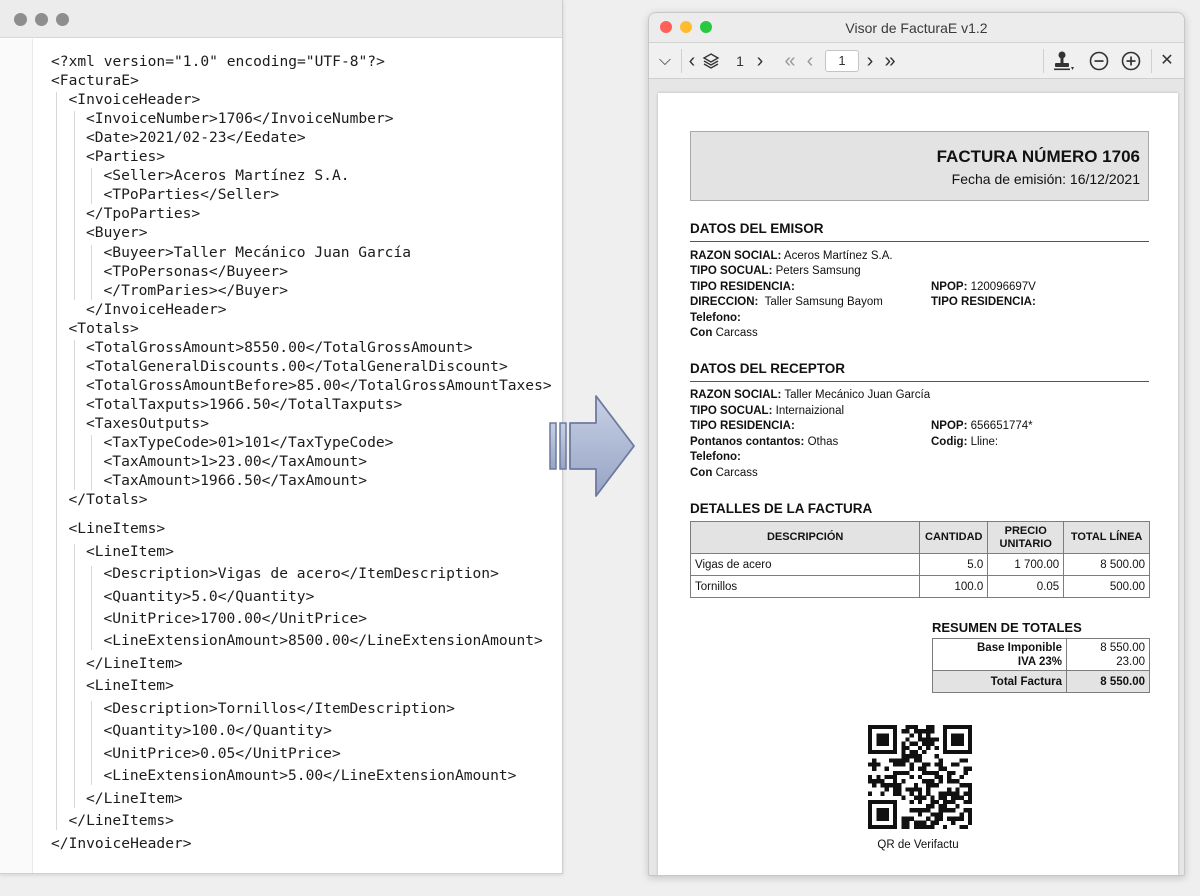 Image resolution: width=1200 pixels, height=896 pixels. Describe the element at coordinates (196, 271) in the screenshot. I see `xml-code-line: <TPoPersonas</Buyeer>` at that location.